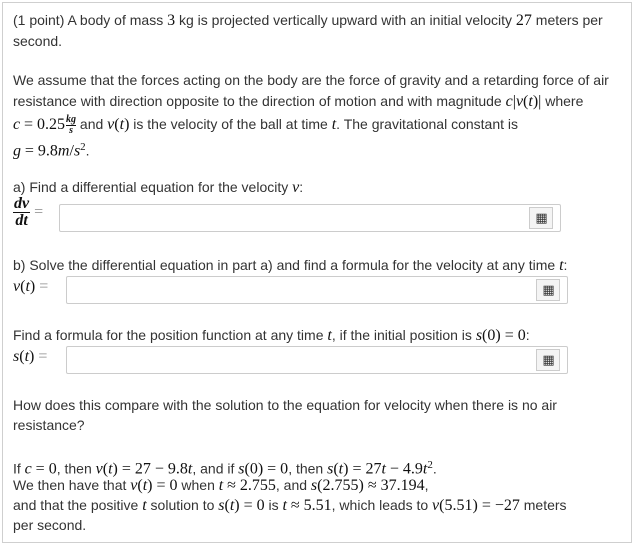 The image size is (636, 547). I want to click on part-a-answer-input, so click(310, 218).